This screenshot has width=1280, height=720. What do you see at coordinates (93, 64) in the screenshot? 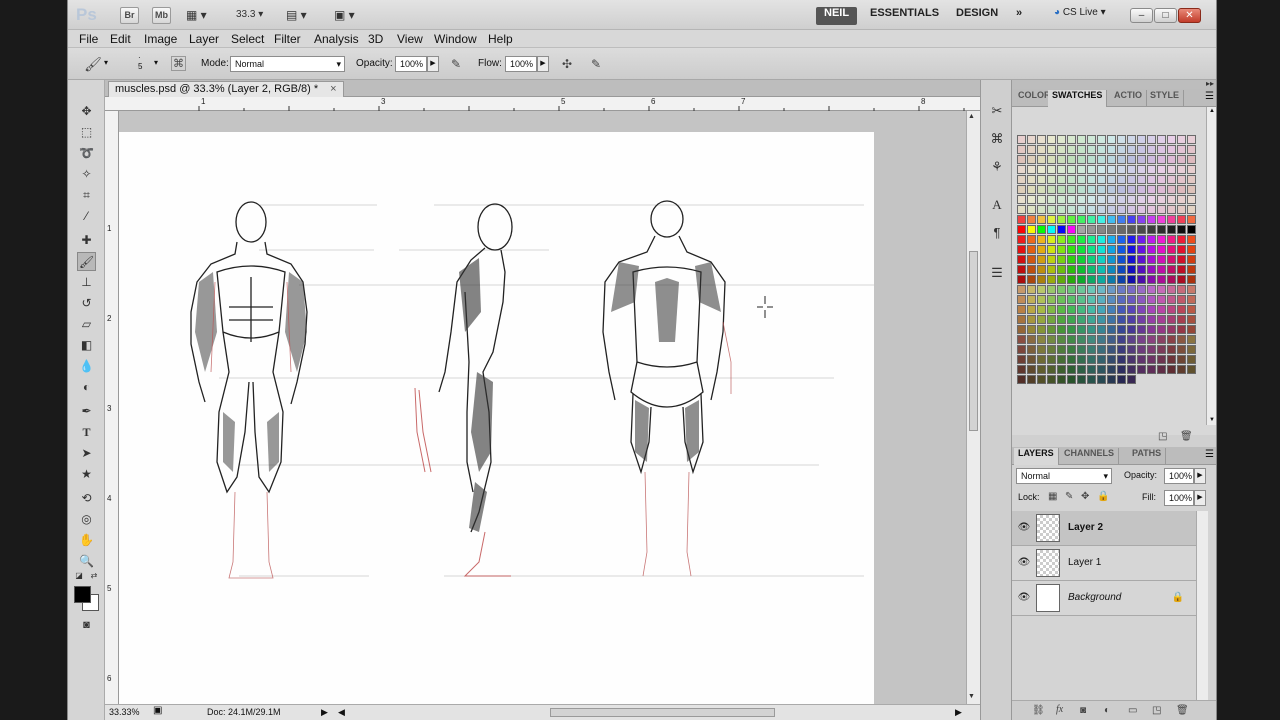
I see `brush-tool-preset-icon: 🖌` at bounding box center [93, 64].